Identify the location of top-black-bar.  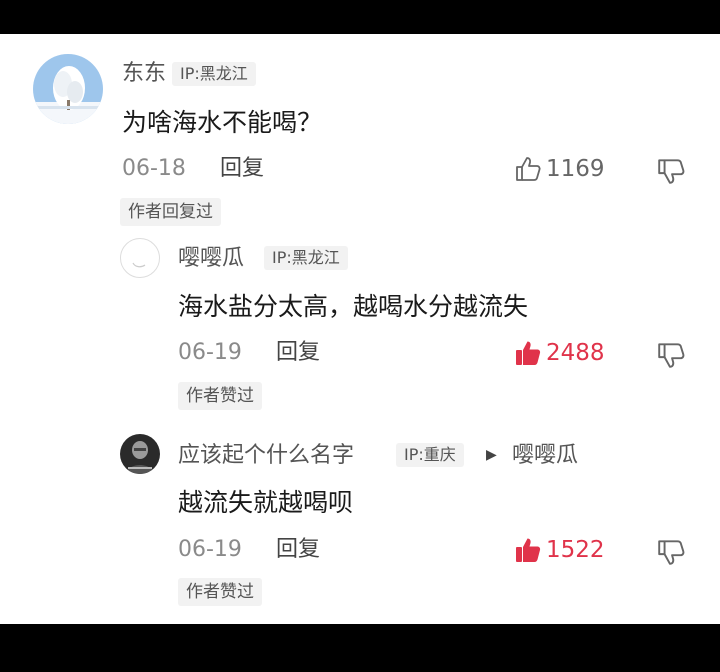
(360, 17).